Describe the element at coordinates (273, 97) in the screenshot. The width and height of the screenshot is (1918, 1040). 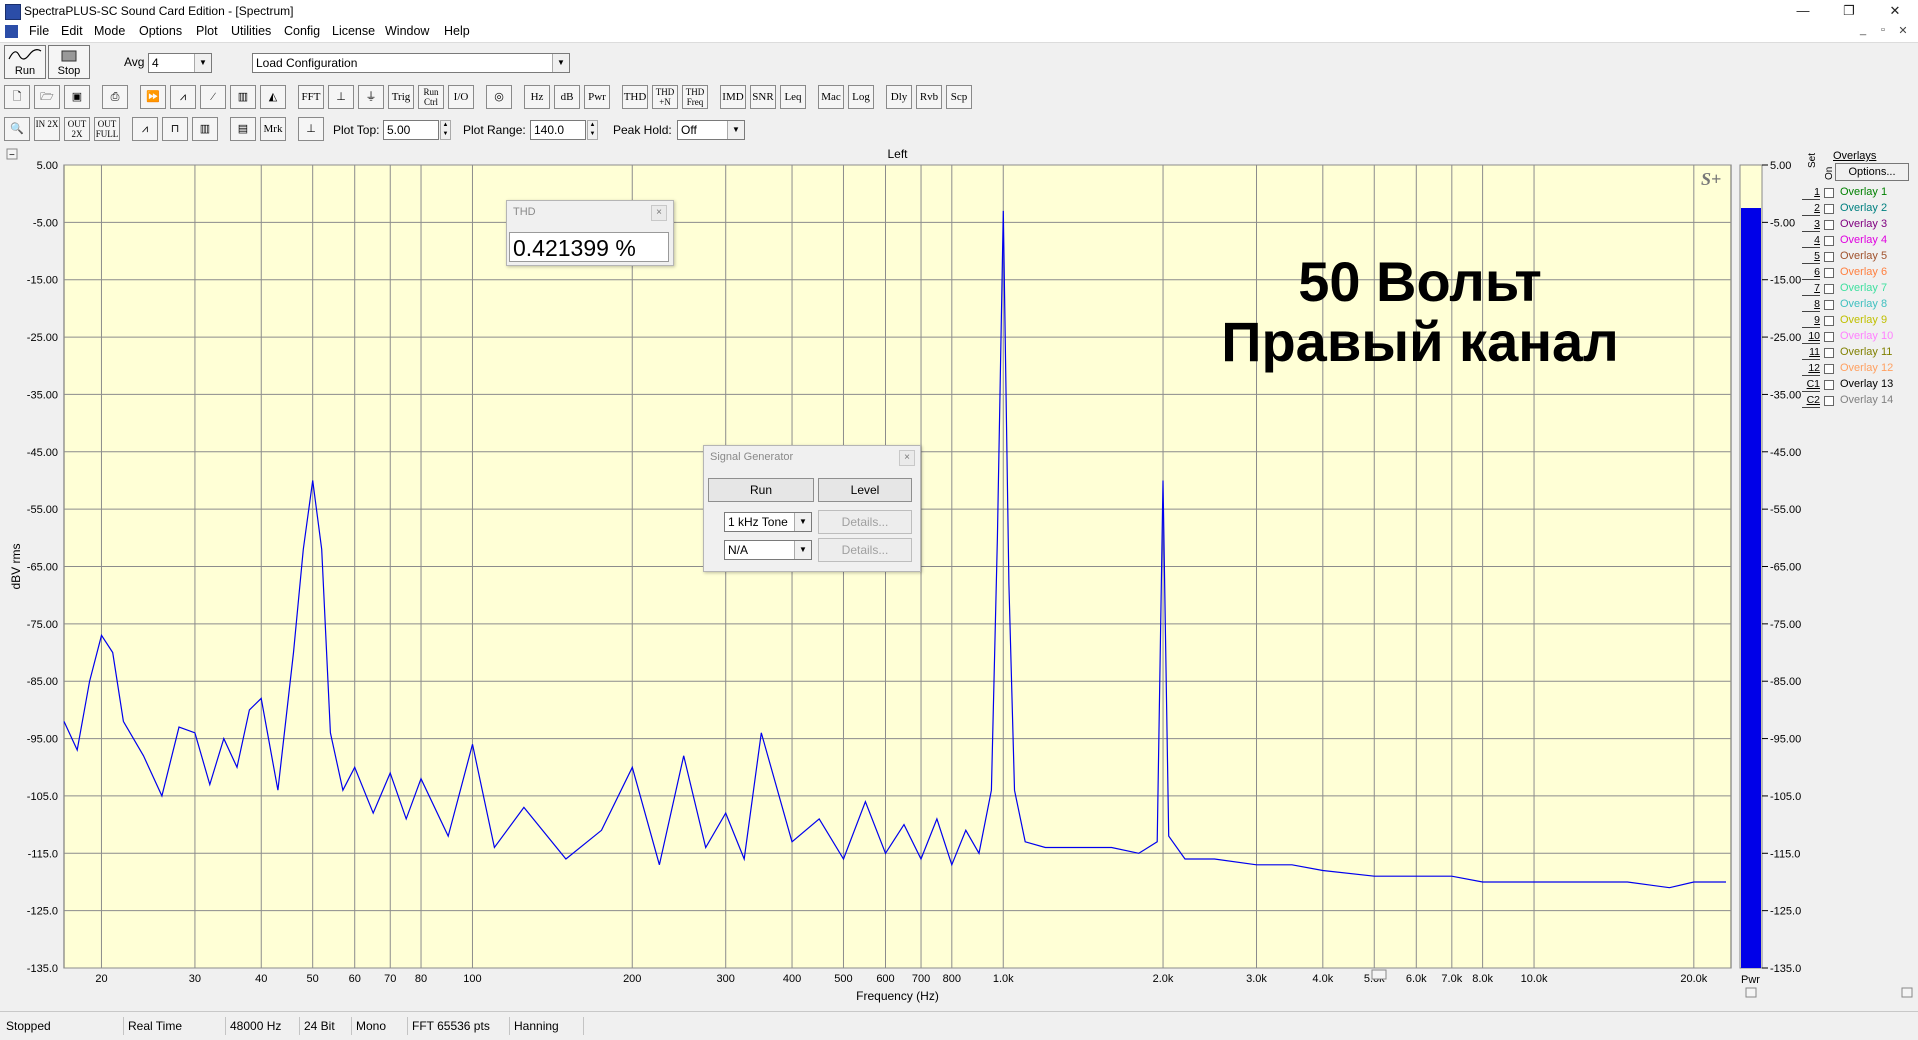
I see `3d-surface-icon: ◭` at that location.